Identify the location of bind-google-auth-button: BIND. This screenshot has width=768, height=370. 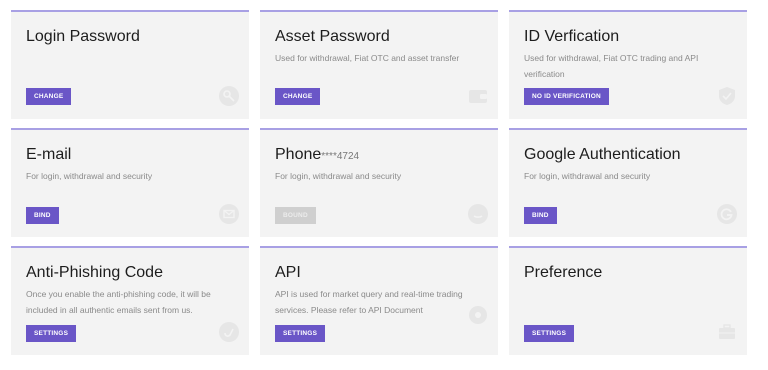
(540, 215).